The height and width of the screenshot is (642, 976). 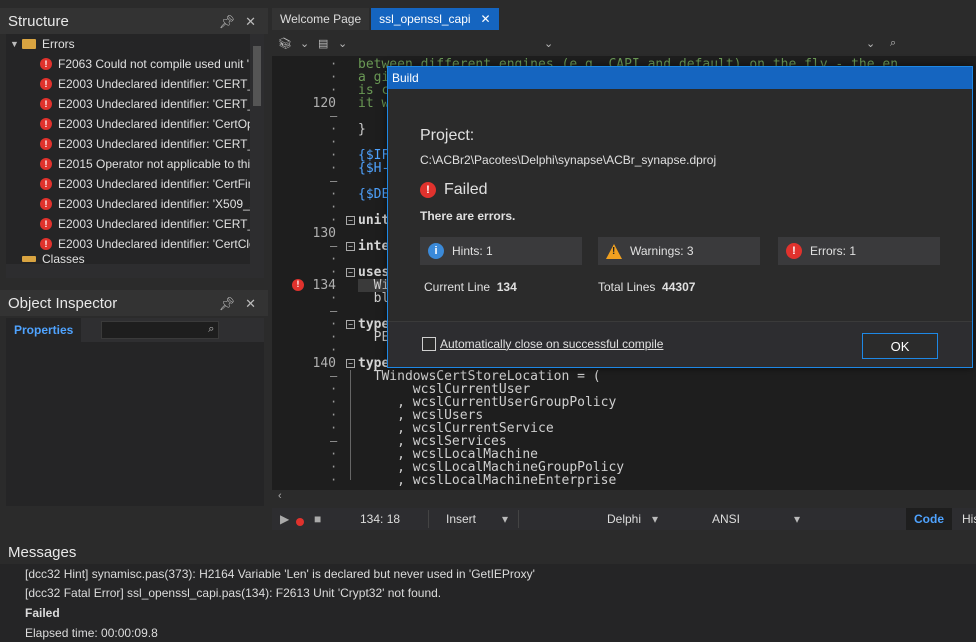 I want to click on tree-item-error: ! E2015 Operator not applicable to thi, so click(x=135, y=164).